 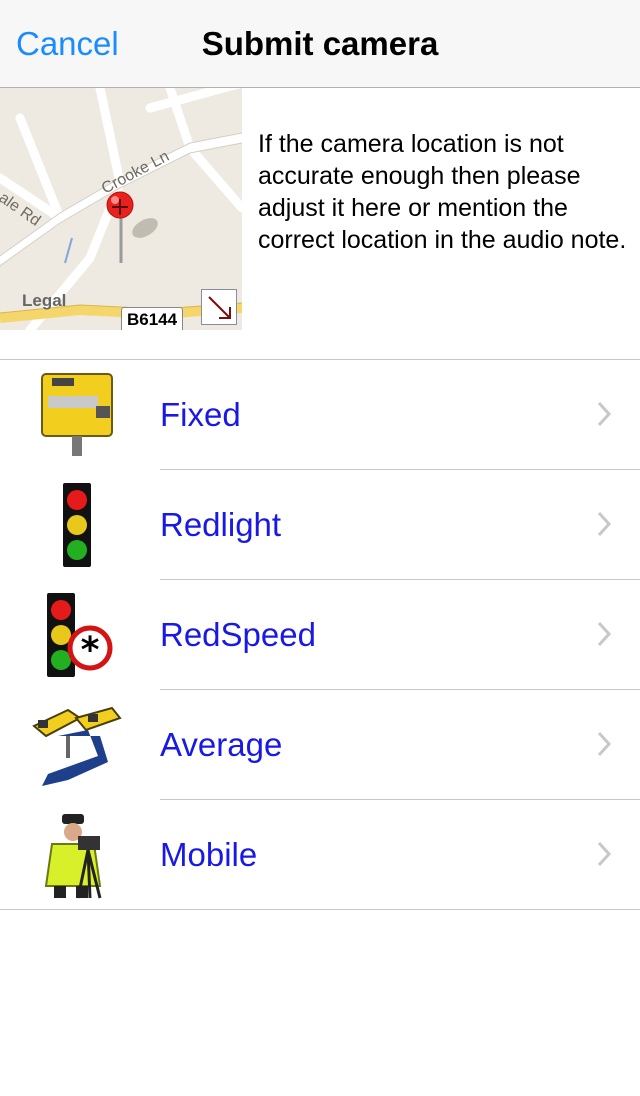 What do you see at coordinates (320, 415) in the screenshot?
I see `camera-type-row-fixed: Fixed` at bounding box center [320, 415].